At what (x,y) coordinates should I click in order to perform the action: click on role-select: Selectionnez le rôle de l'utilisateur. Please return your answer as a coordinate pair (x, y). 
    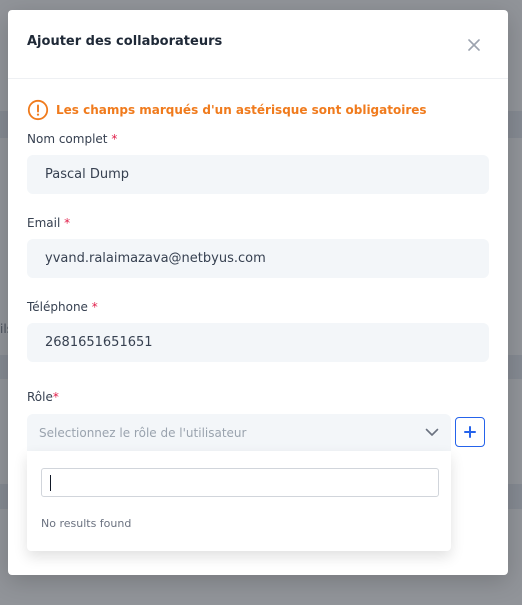
    Looking at the image, I should click on (239, 432).